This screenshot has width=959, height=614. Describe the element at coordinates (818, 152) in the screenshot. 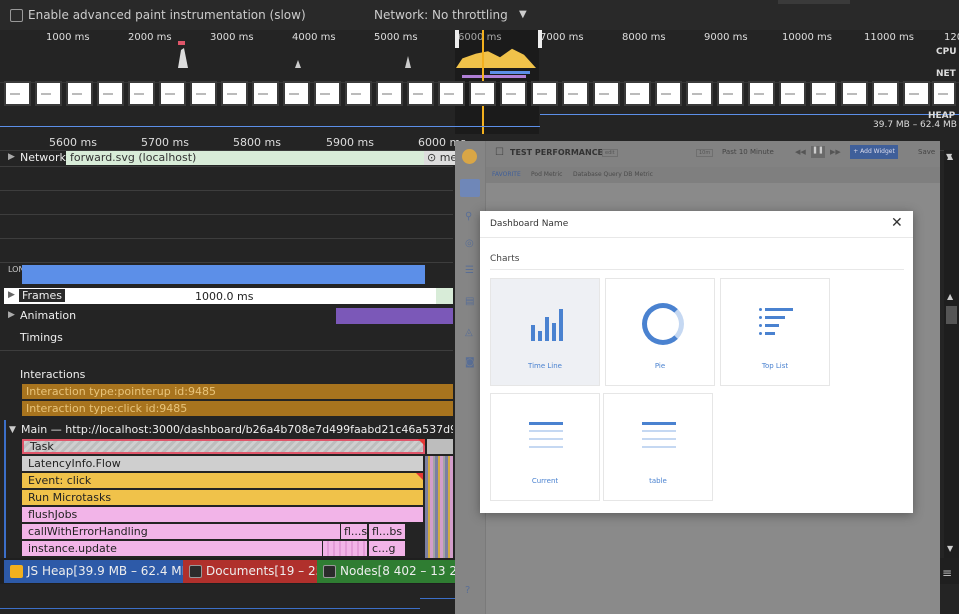

I see `pause-icon: ❚❚` at that location.